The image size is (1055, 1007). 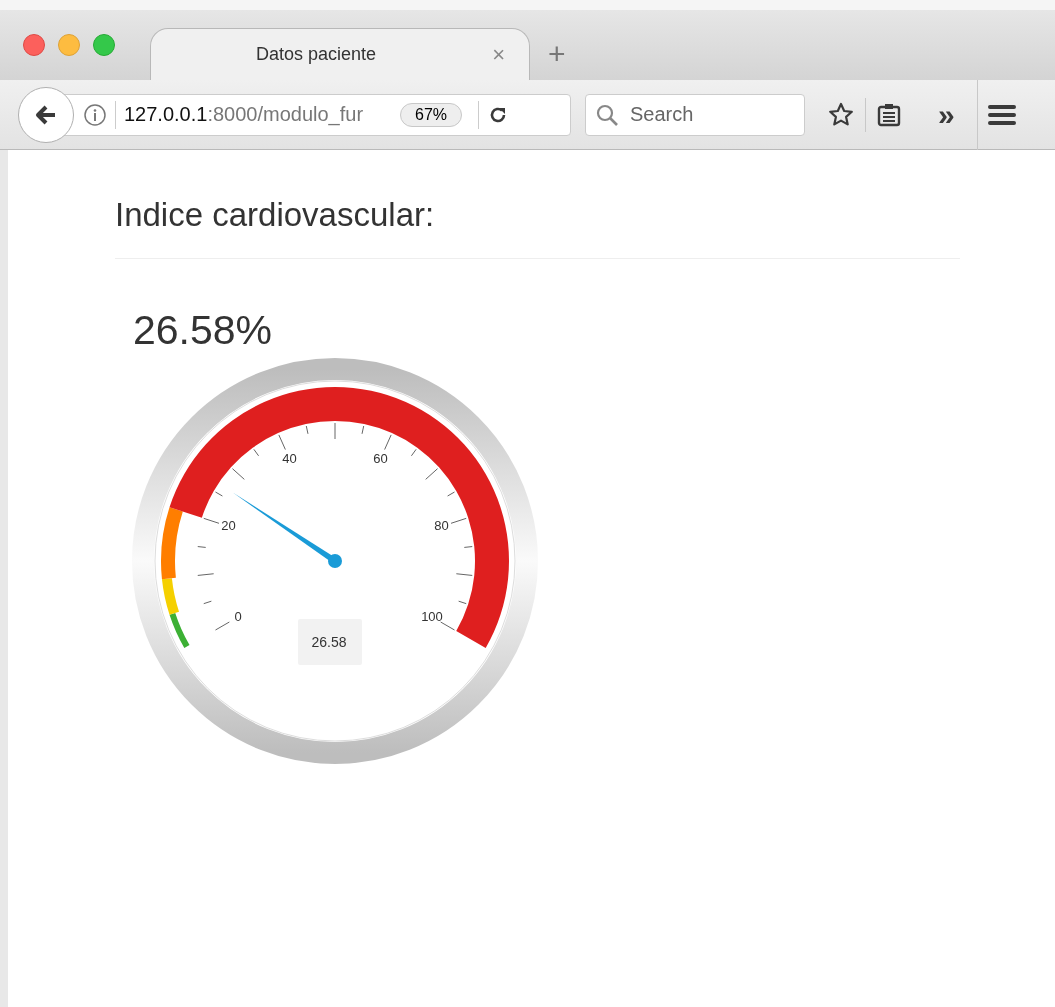 What do you see at coordinates (537, 227) in the screenshot?
I see `section-heading: Indice cardiovascular:` at bounding box center [537, 227].